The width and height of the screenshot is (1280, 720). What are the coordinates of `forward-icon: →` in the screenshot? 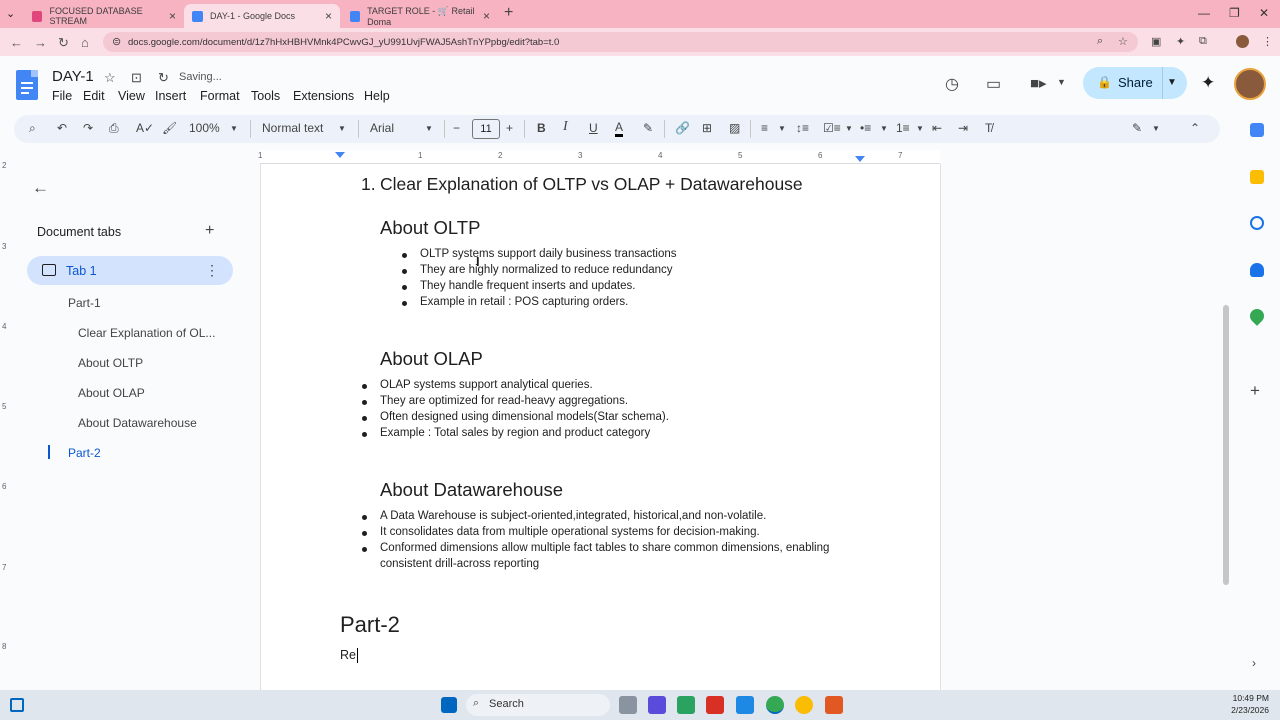 It's located at (40, 42).